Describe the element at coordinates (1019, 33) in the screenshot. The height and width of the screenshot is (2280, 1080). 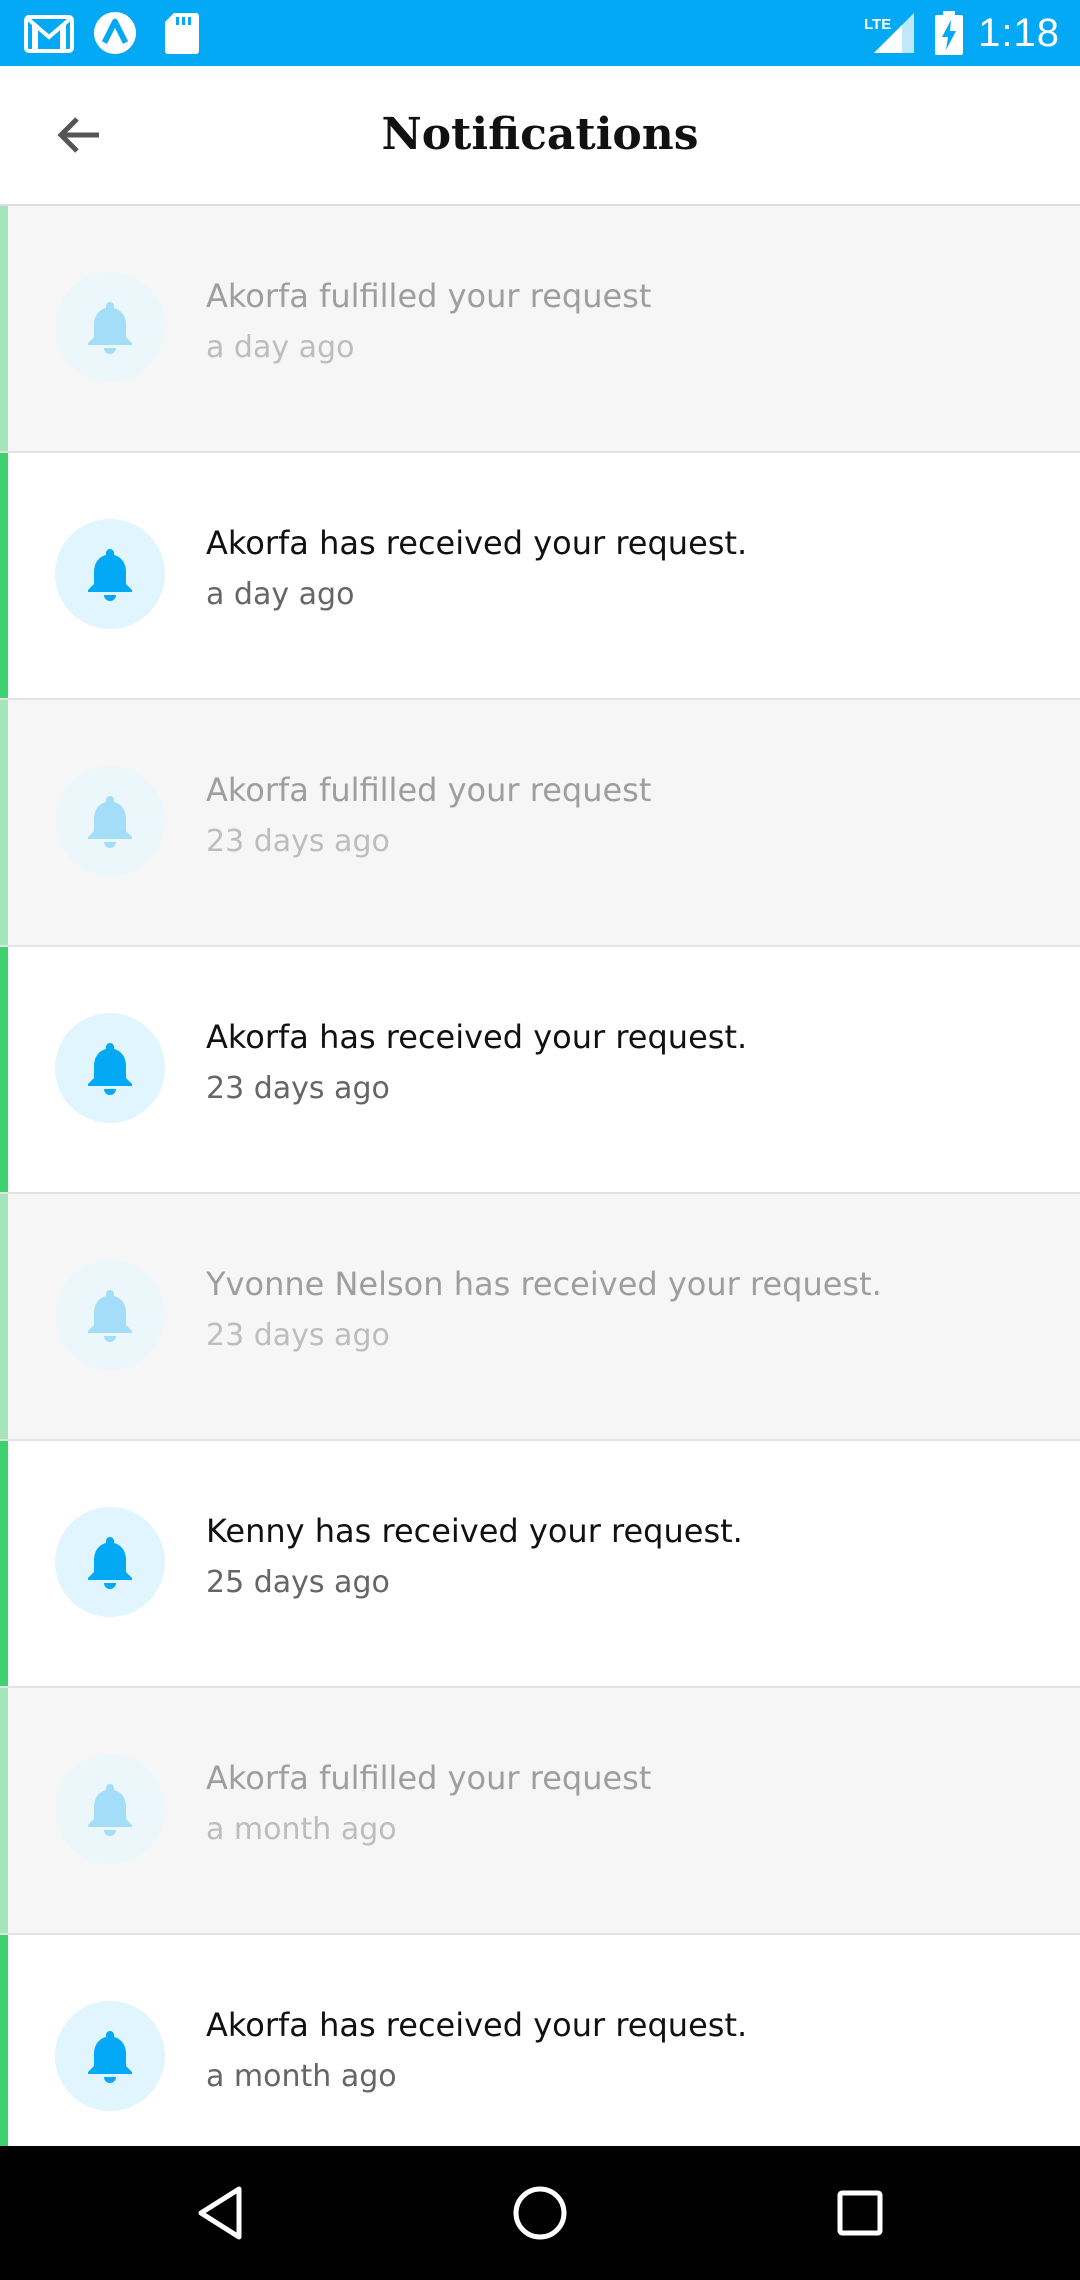
I see `status-time: 1:18` at that location.